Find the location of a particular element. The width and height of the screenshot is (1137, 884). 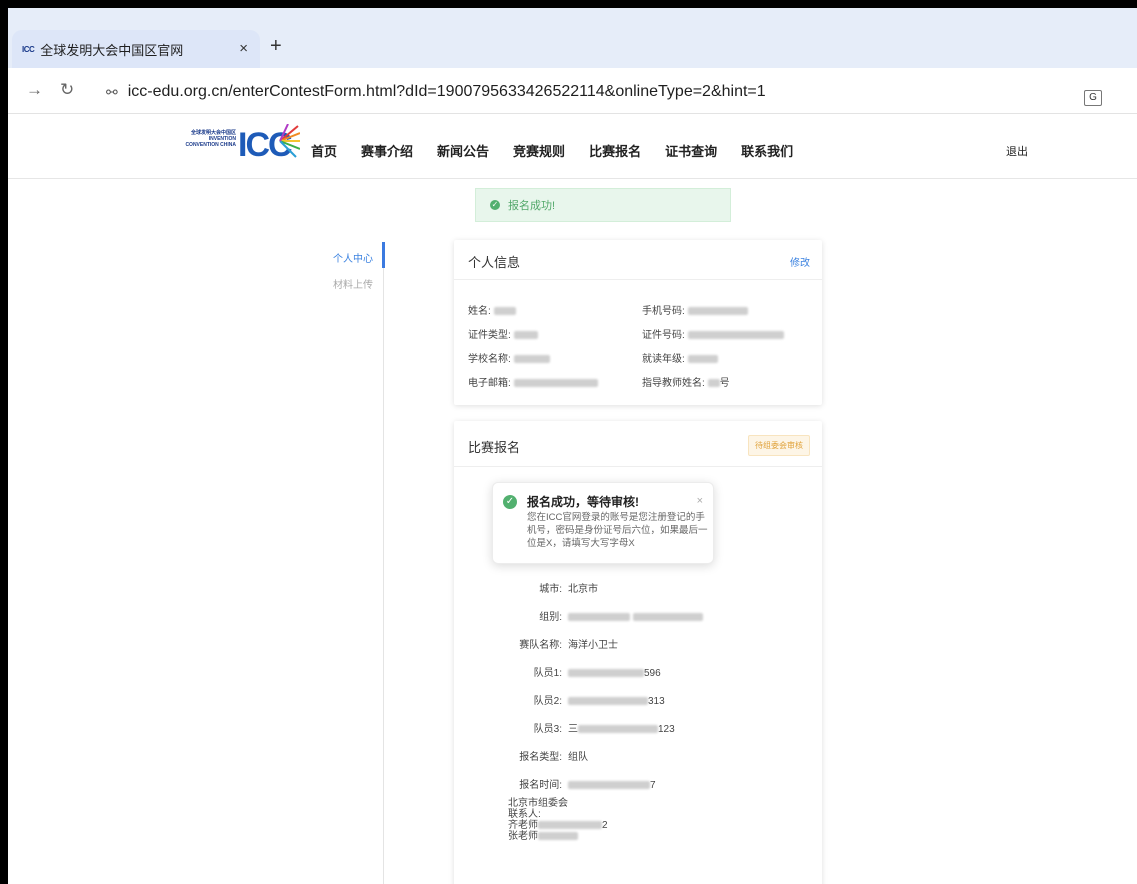

notification-title: 报名成功，等待审核! is located at coordinates (583, 502).